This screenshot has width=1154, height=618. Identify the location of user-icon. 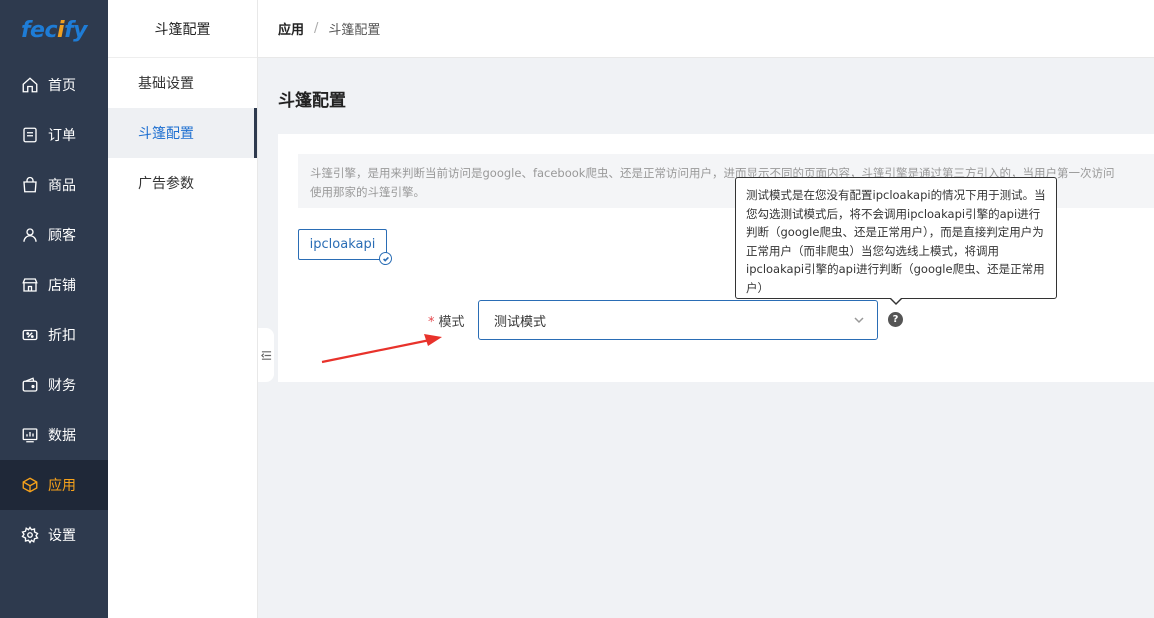
(30, 235).